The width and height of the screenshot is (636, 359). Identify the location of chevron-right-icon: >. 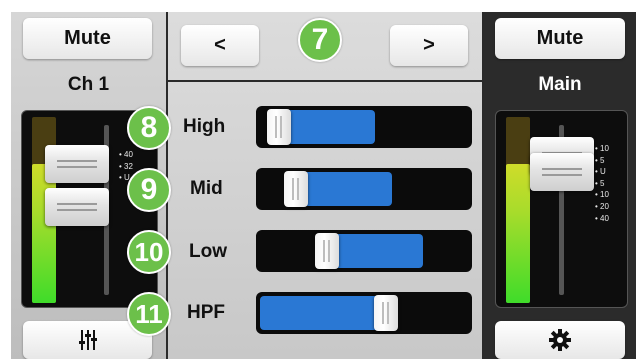
(429, 45).